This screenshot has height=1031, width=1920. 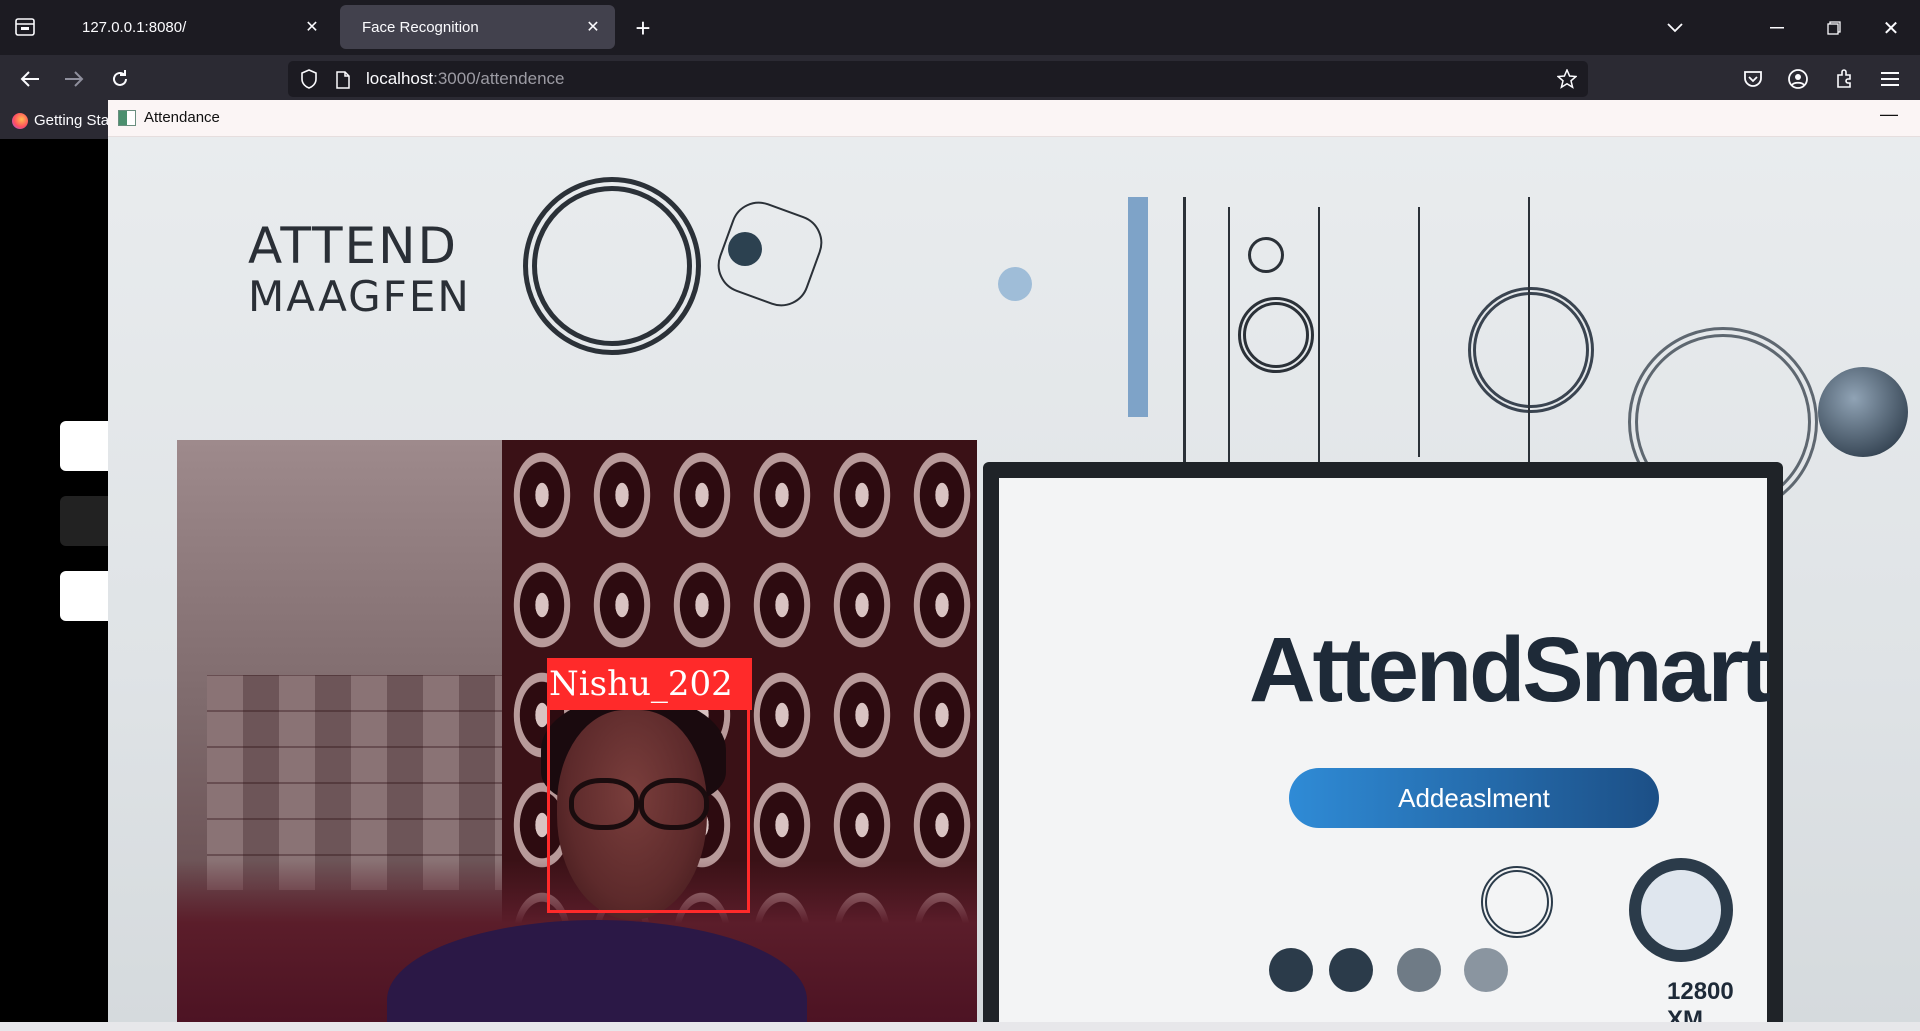 I want to click on tab-face-recognition: Face Recognition ✕, so click(x=477, y=27).